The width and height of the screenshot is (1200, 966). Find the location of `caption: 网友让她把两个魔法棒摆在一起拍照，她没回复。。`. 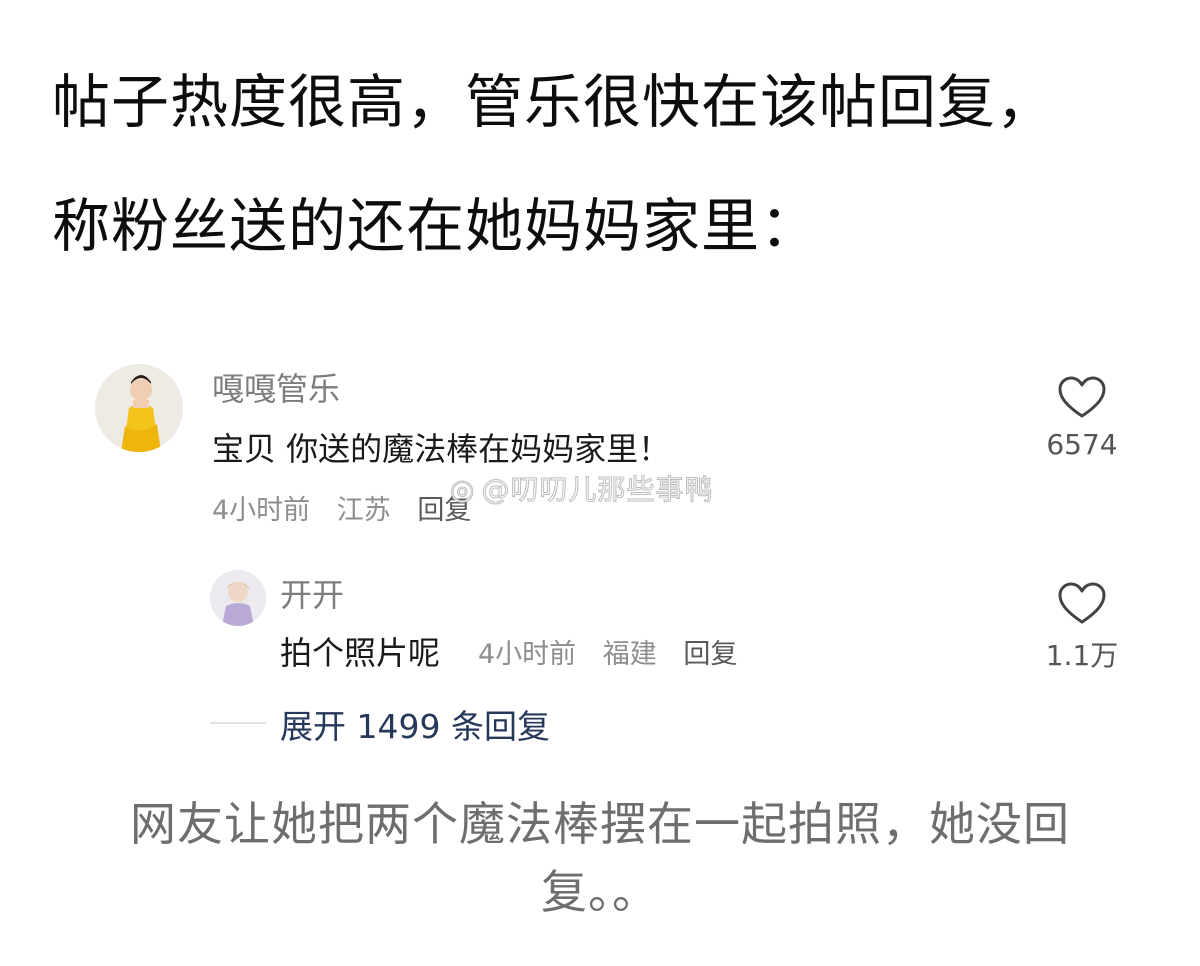

caption: 网友让她把两个魔法棒摆在一起拍照，她没回复。。 is located at coordinates (600, 858).